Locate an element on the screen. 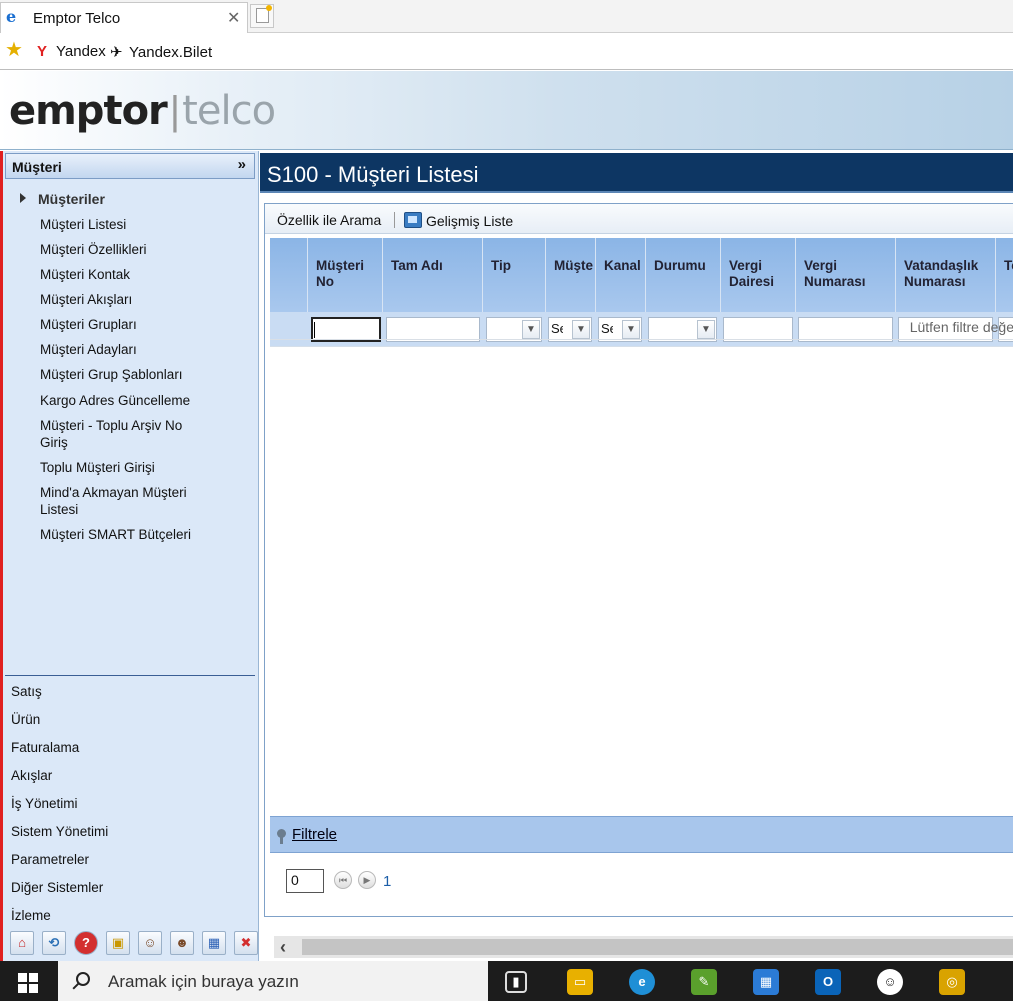 This screenshot has width=1013, height=1001. notepad-icon: ✎ is located at coordinates (704, 982).